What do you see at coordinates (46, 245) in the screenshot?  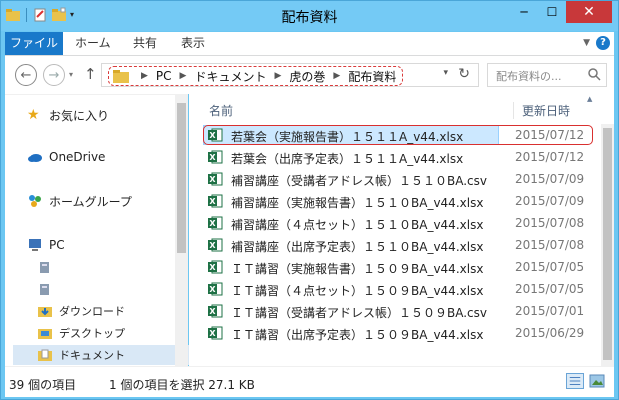 I see `nav-pc: PC` at bounding box center [46, 245].